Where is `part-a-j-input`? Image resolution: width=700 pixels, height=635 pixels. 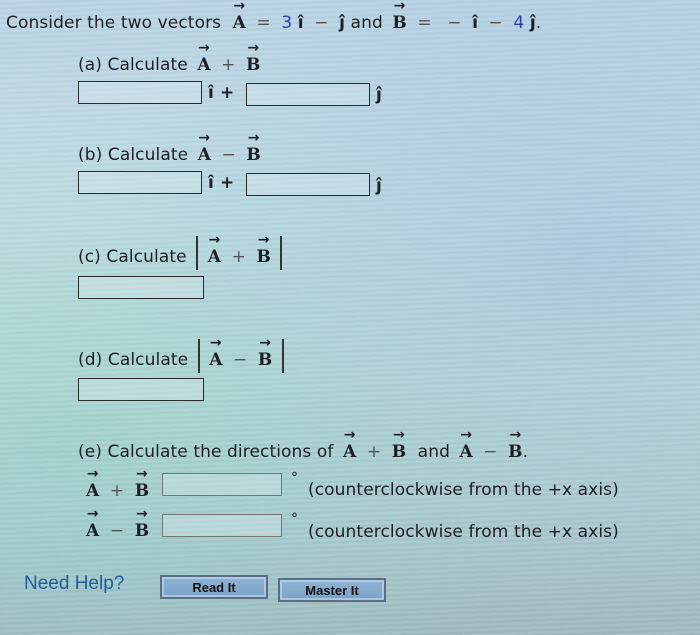 part-a-j-input is located at coordinates (308, 94).